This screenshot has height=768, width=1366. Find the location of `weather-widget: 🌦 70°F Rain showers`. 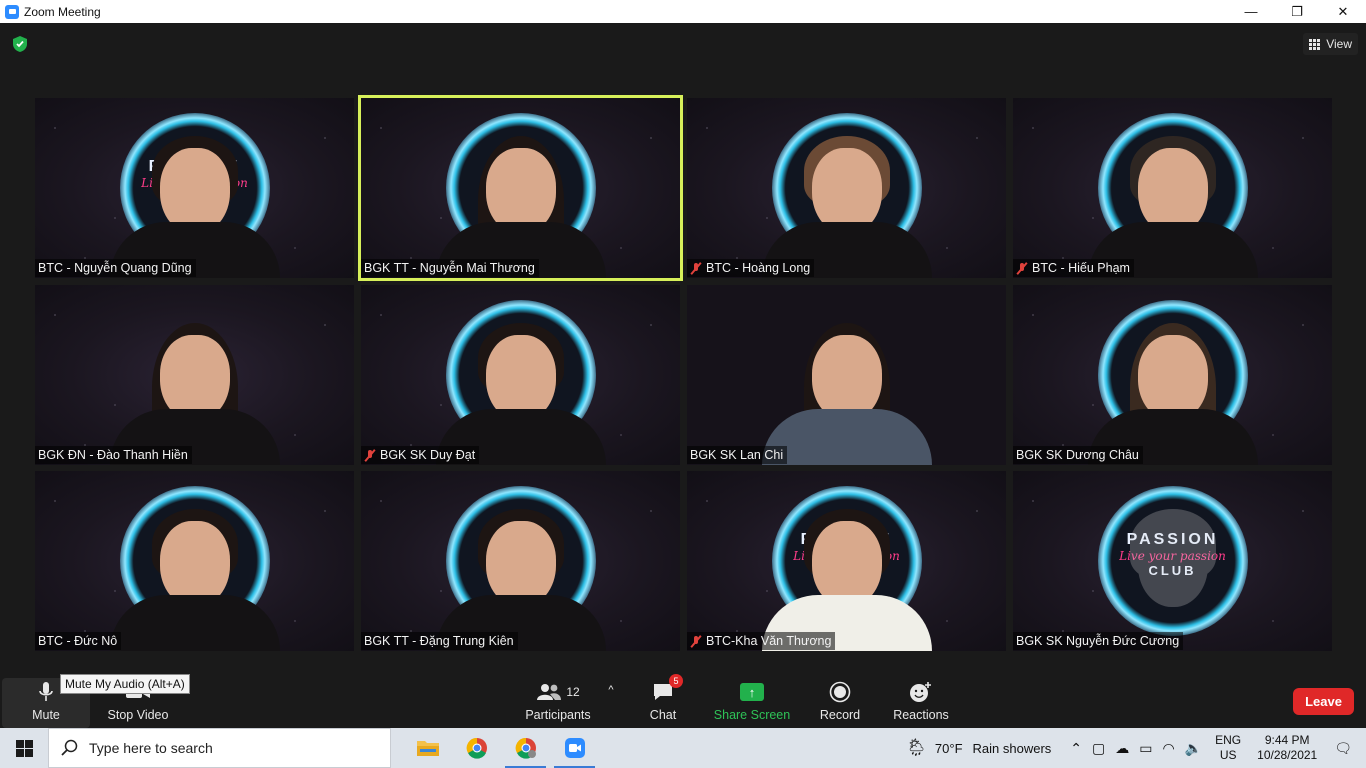

weather-widget: 🌦 70°F Rain showers is located at coordinates (978, 748).